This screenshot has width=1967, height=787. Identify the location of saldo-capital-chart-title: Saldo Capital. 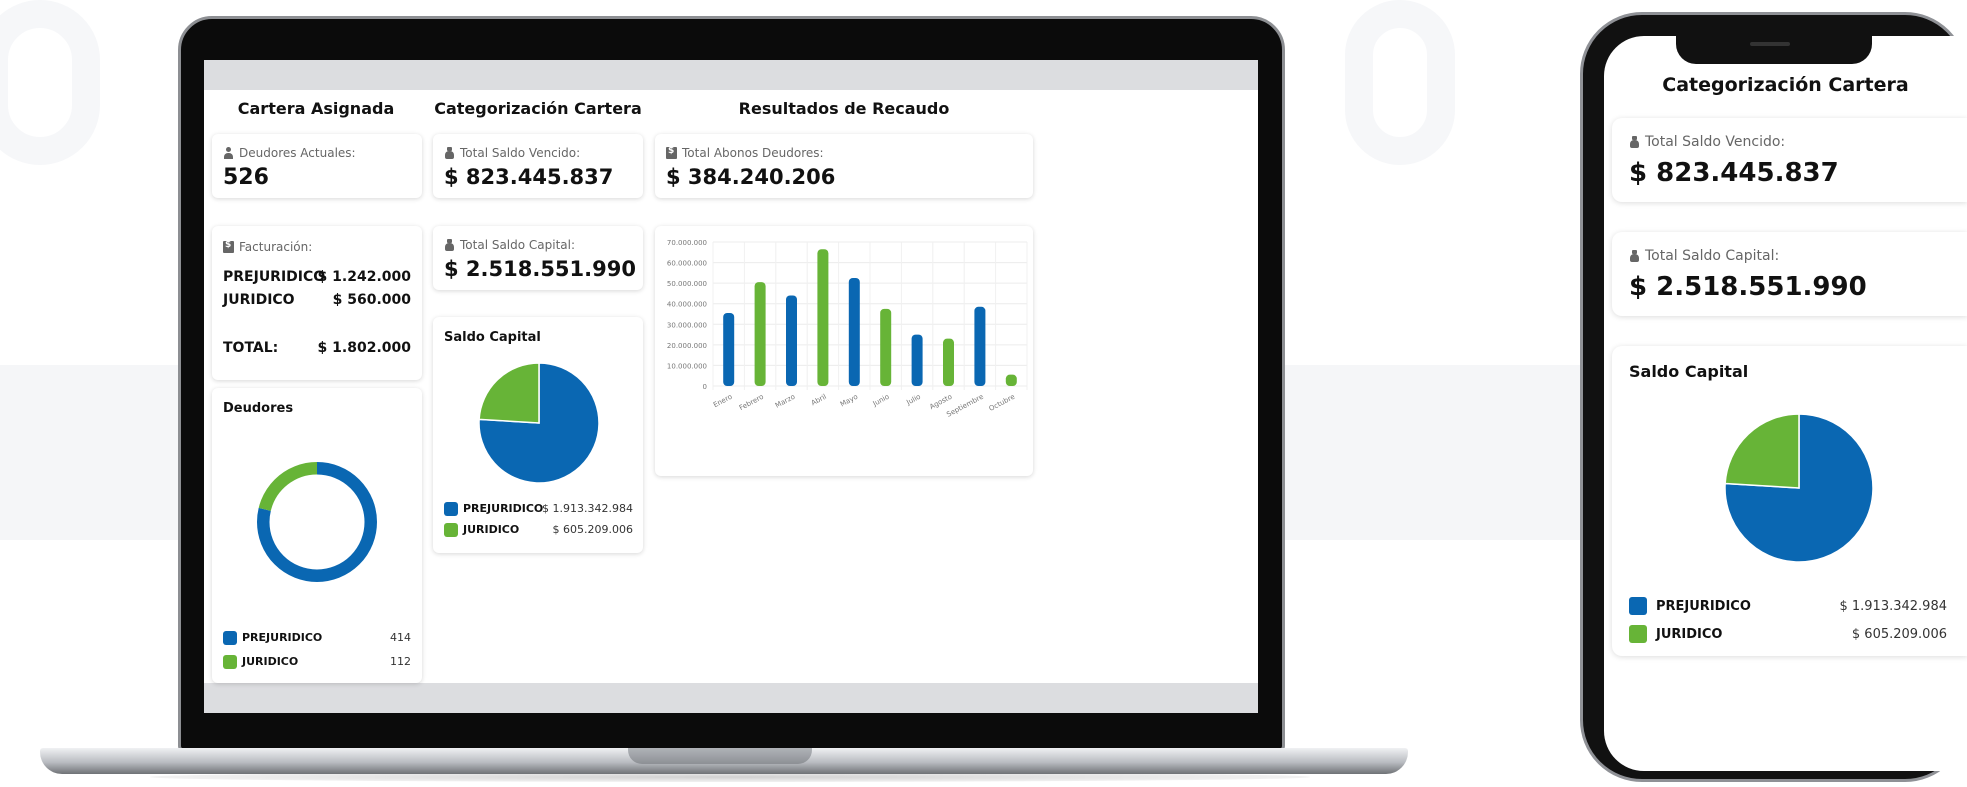
(492, 337).